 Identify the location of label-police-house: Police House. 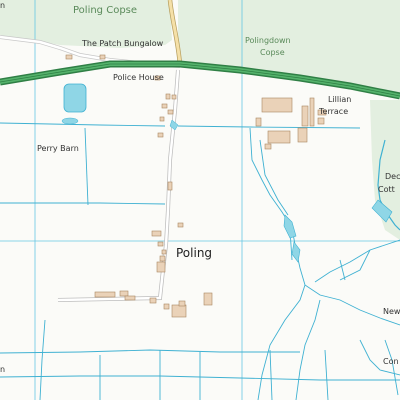
(138, 77).